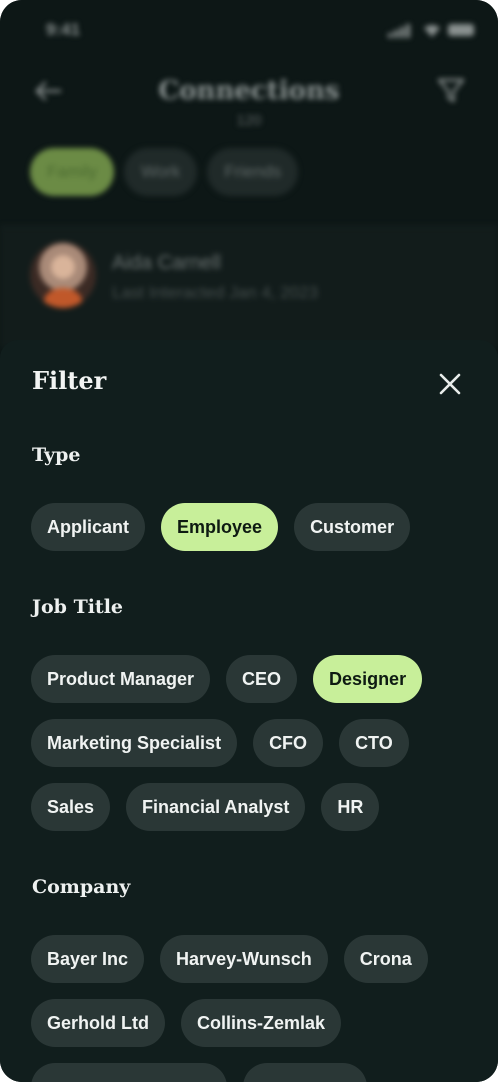  I want to click on connections-header: Connections 120, so click(249, 100).